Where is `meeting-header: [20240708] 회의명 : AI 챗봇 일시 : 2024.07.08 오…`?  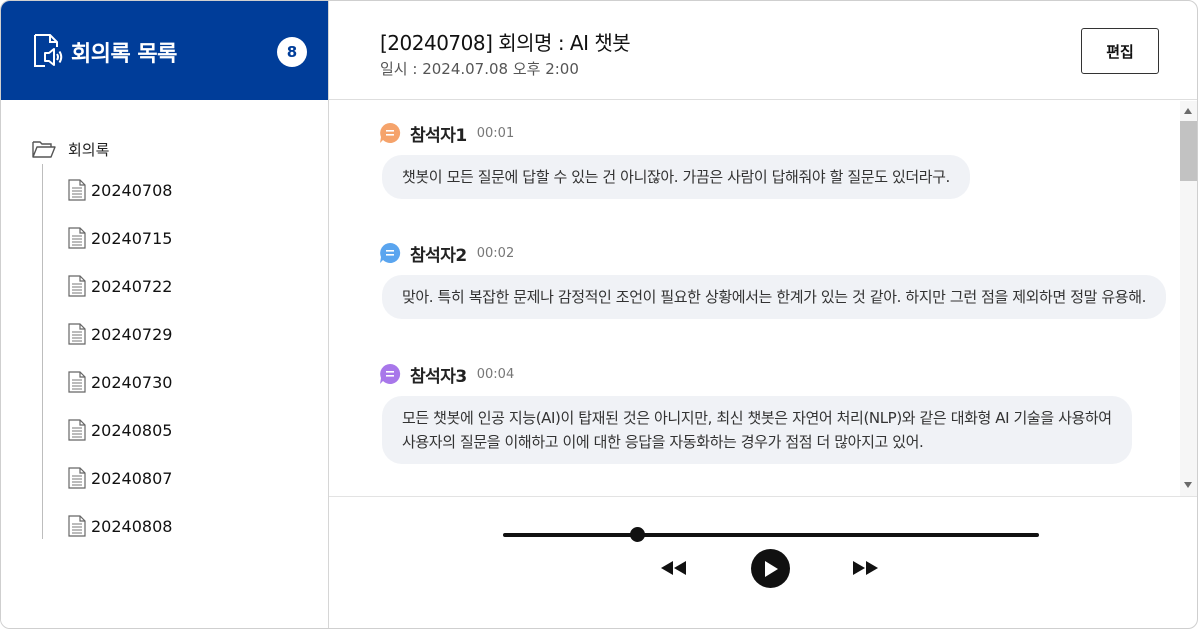 meeting-header: [20240708] 회의명 : AI 챗봇 일시 : 2024.07.08 오… is located at coordinates (763, 50).